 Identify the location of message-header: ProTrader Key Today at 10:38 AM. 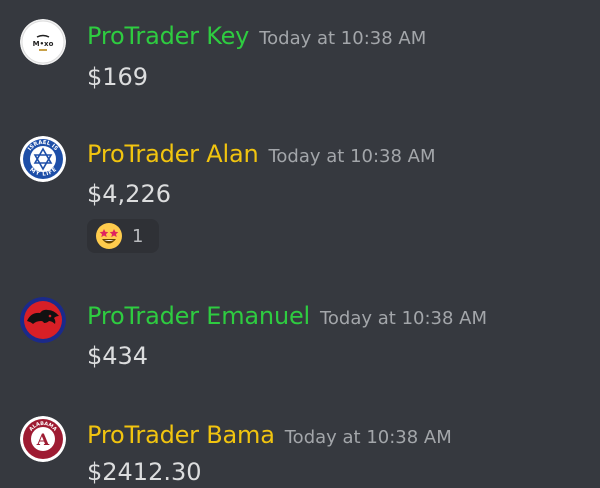
(256, 36).